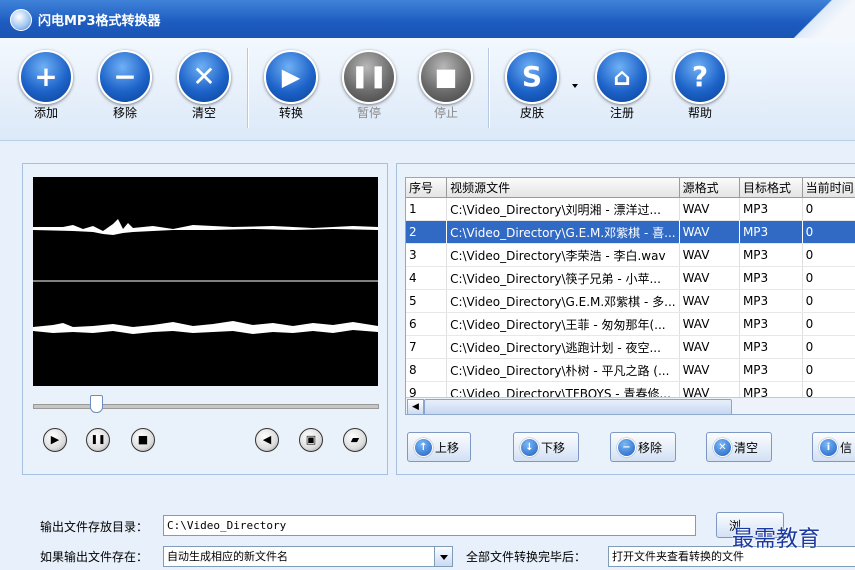  I want to click on register-button: ⌂ 注册, so click(622, 85).